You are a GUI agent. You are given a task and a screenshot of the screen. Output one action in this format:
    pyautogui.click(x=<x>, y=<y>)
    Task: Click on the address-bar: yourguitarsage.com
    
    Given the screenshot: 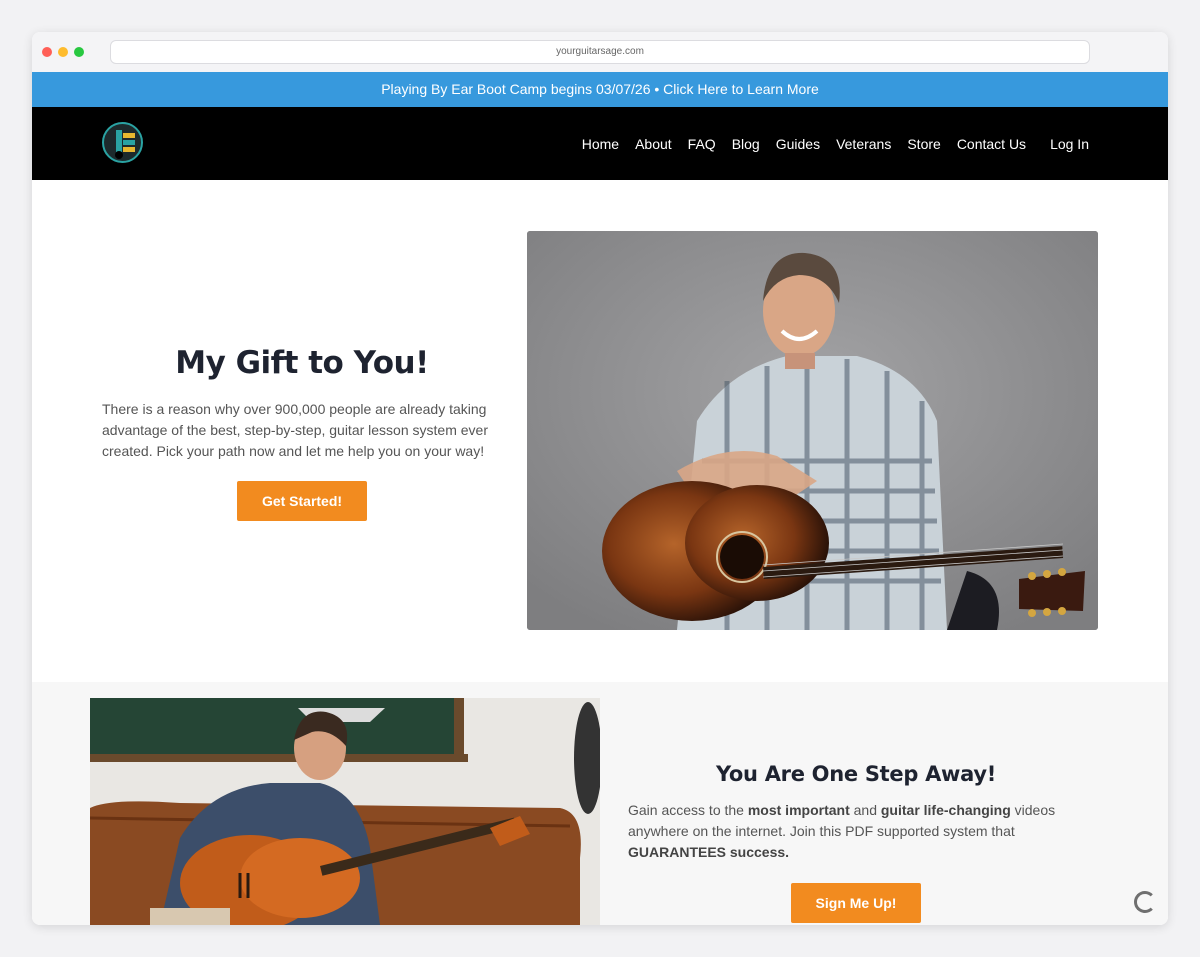 What is the action you would take?
    pyautogui.click(x=600, y=52)
    